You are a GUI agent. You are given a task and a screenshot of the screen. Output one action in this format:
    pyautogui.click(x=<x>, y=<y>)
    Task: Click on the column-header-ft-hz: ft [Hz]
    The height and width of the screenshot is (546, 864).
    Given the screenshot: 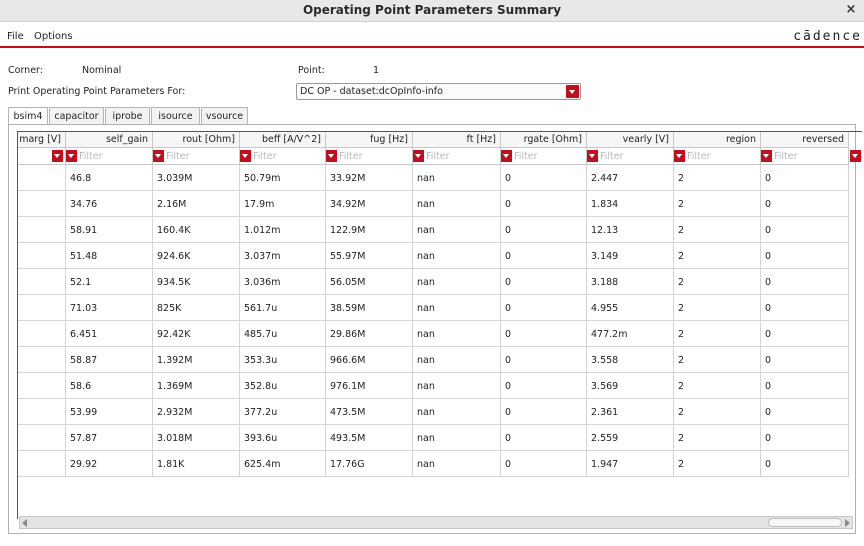 What is the action you would take?
    pyautogui.click(x=457, y=140)
    